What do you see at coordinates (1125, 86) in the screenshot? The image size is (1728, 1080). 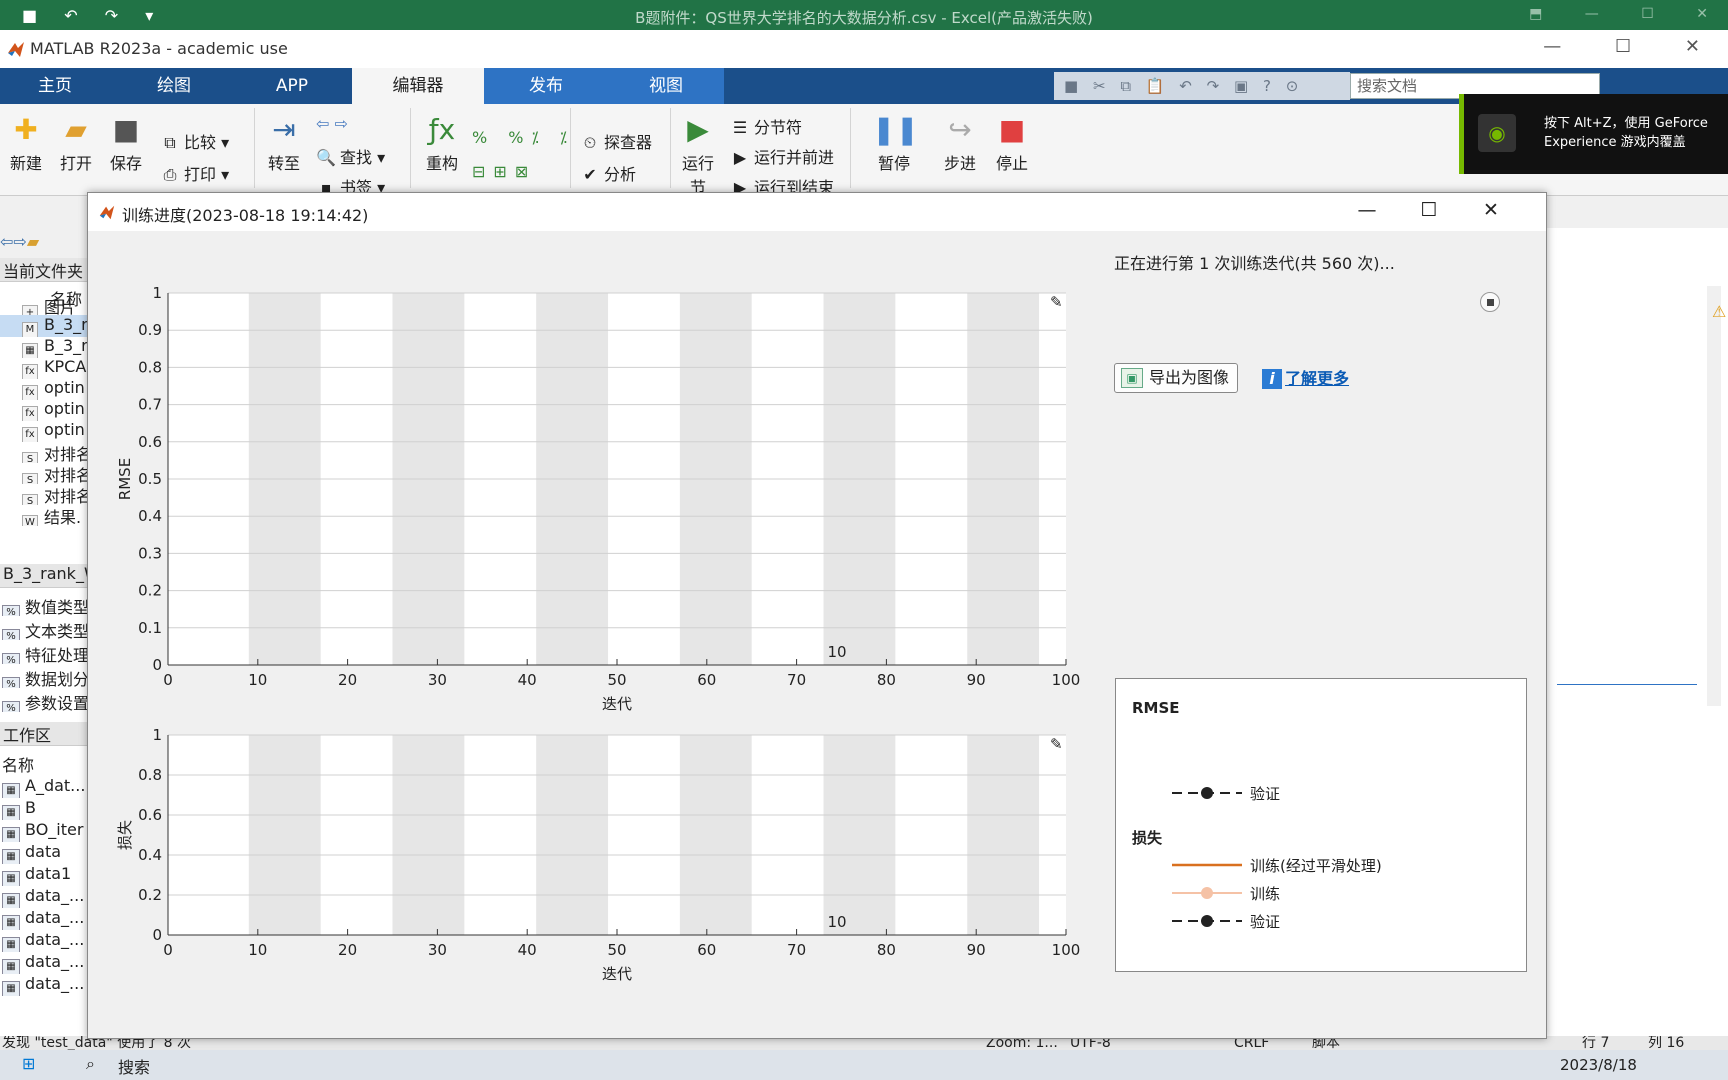 I see `copy-icon: ⧉` at bounding box center [1125, 86].